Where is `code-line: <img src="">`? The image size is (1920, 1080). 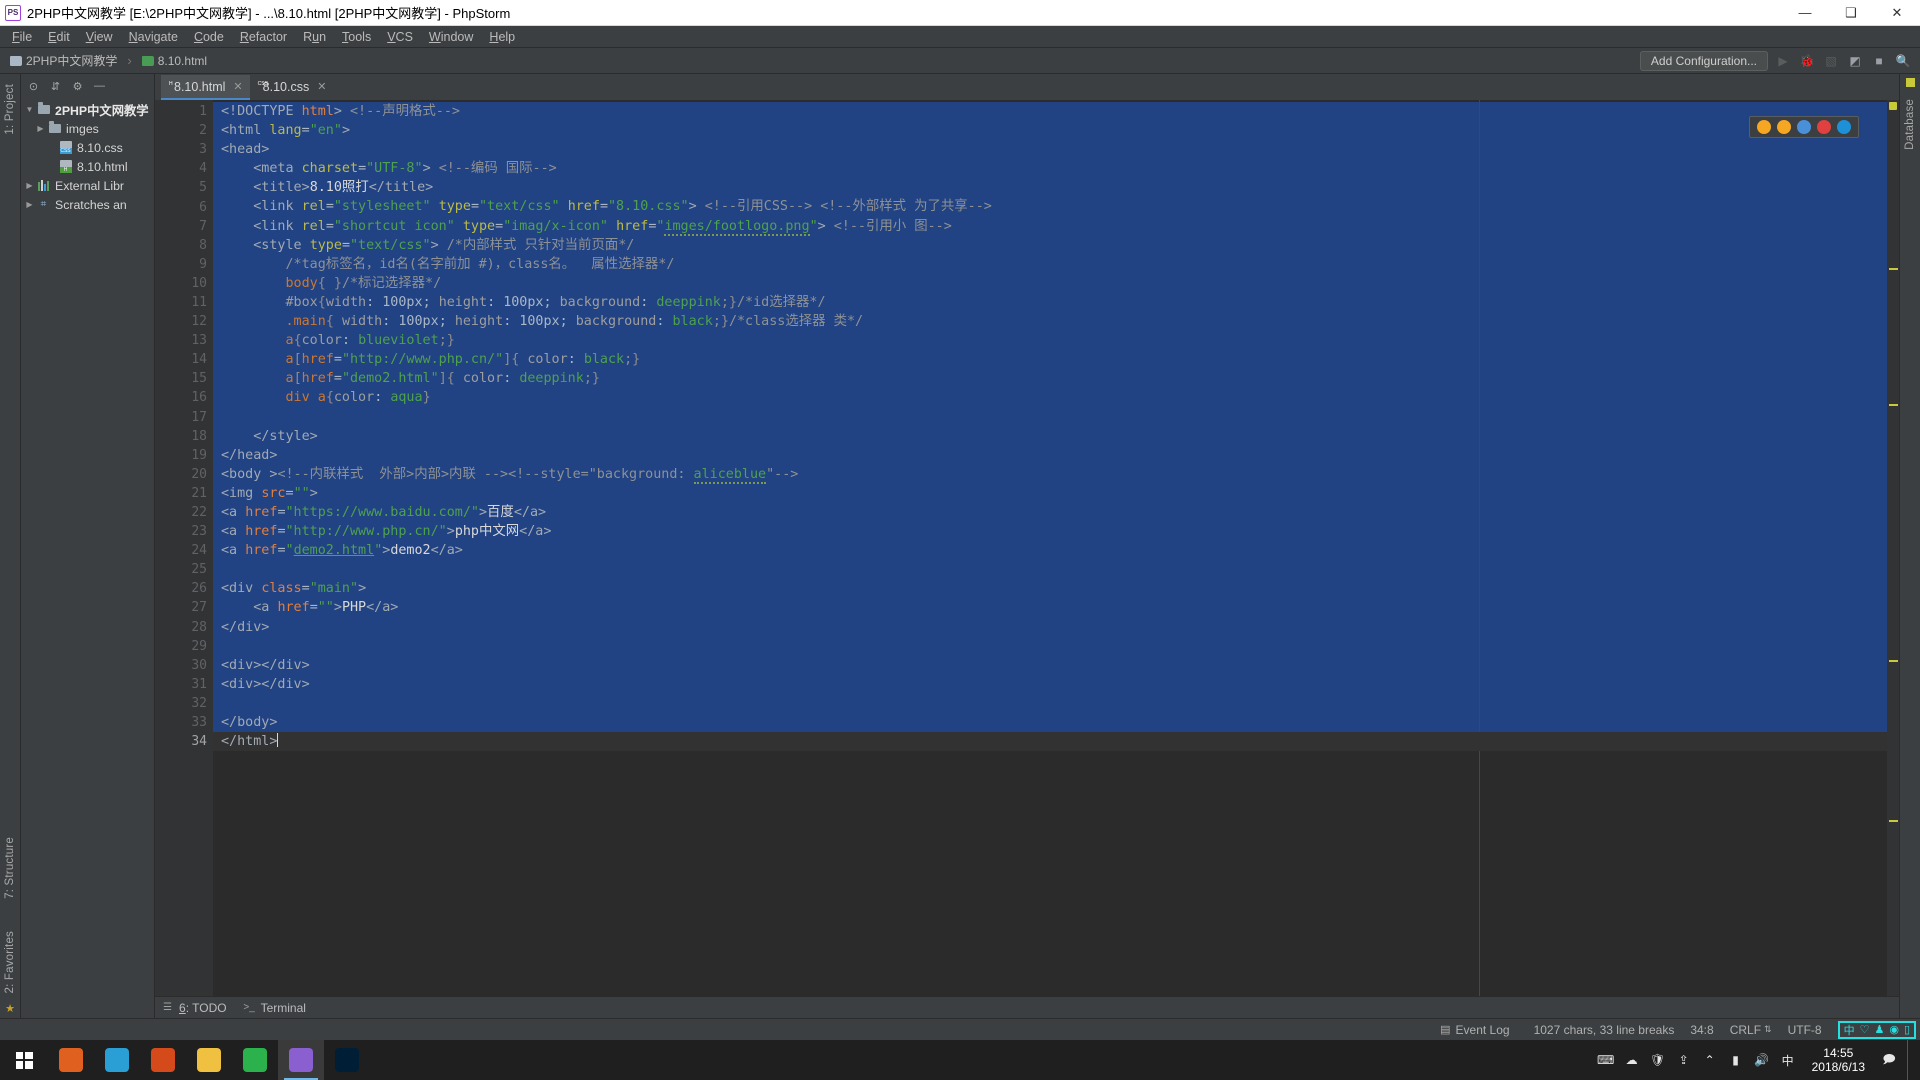 code-line: <img src=""> is located at coordinates (1050, 493).